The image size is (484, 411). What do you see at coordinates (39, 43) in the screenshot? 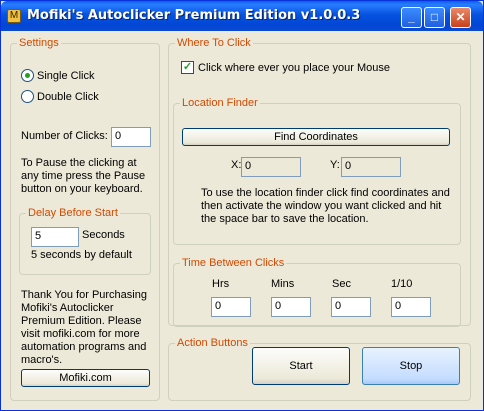
I see `settings-group-label: Settings` at bounding box center [39, 43].